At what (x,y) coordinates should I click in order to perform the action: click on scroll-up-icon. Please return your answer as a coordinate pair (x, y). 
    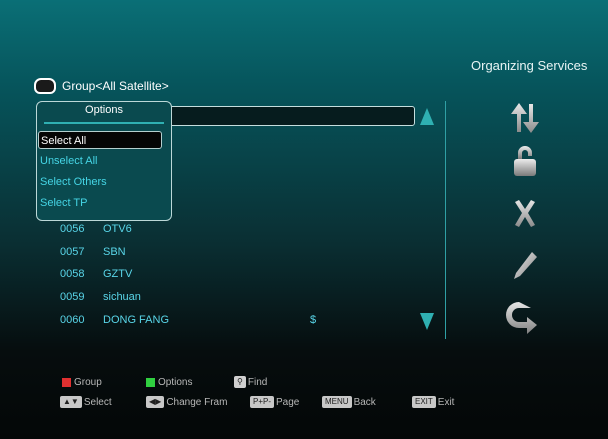
    Looking at the image, I should click on (427, 116).